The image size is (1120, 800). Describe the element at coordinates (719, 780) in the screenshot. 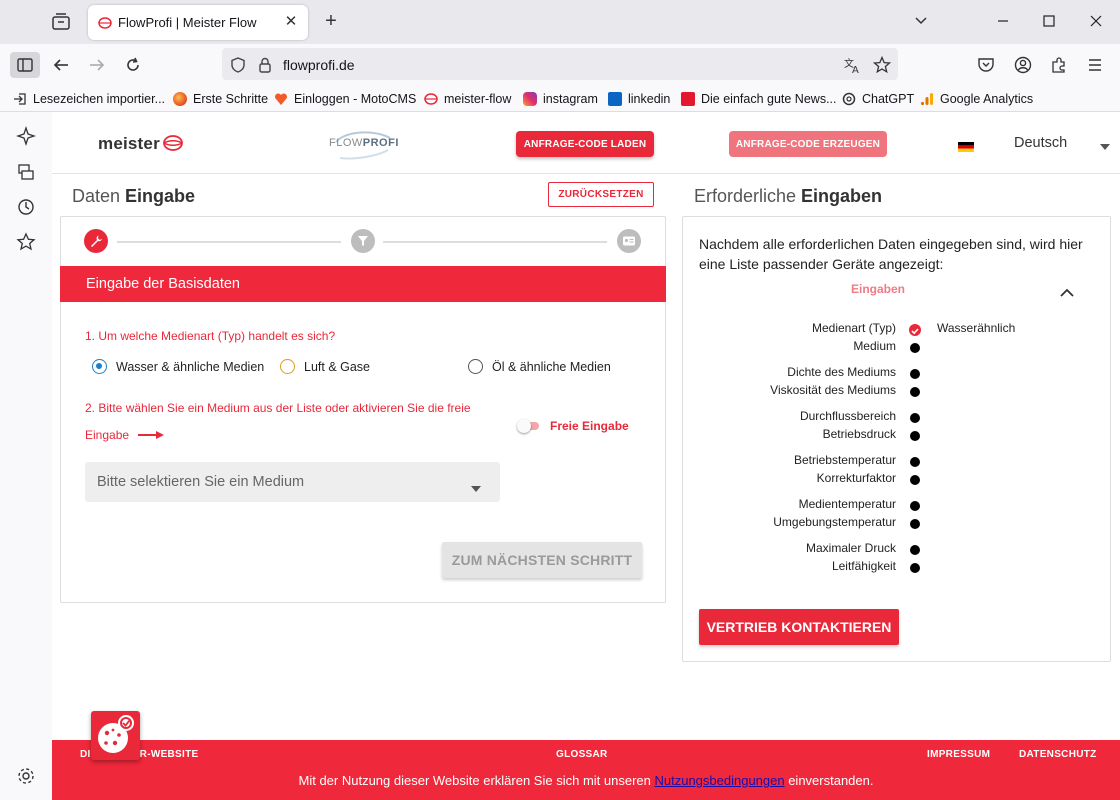

I see `terms-link: Nutzungsbedingungen` at that location.